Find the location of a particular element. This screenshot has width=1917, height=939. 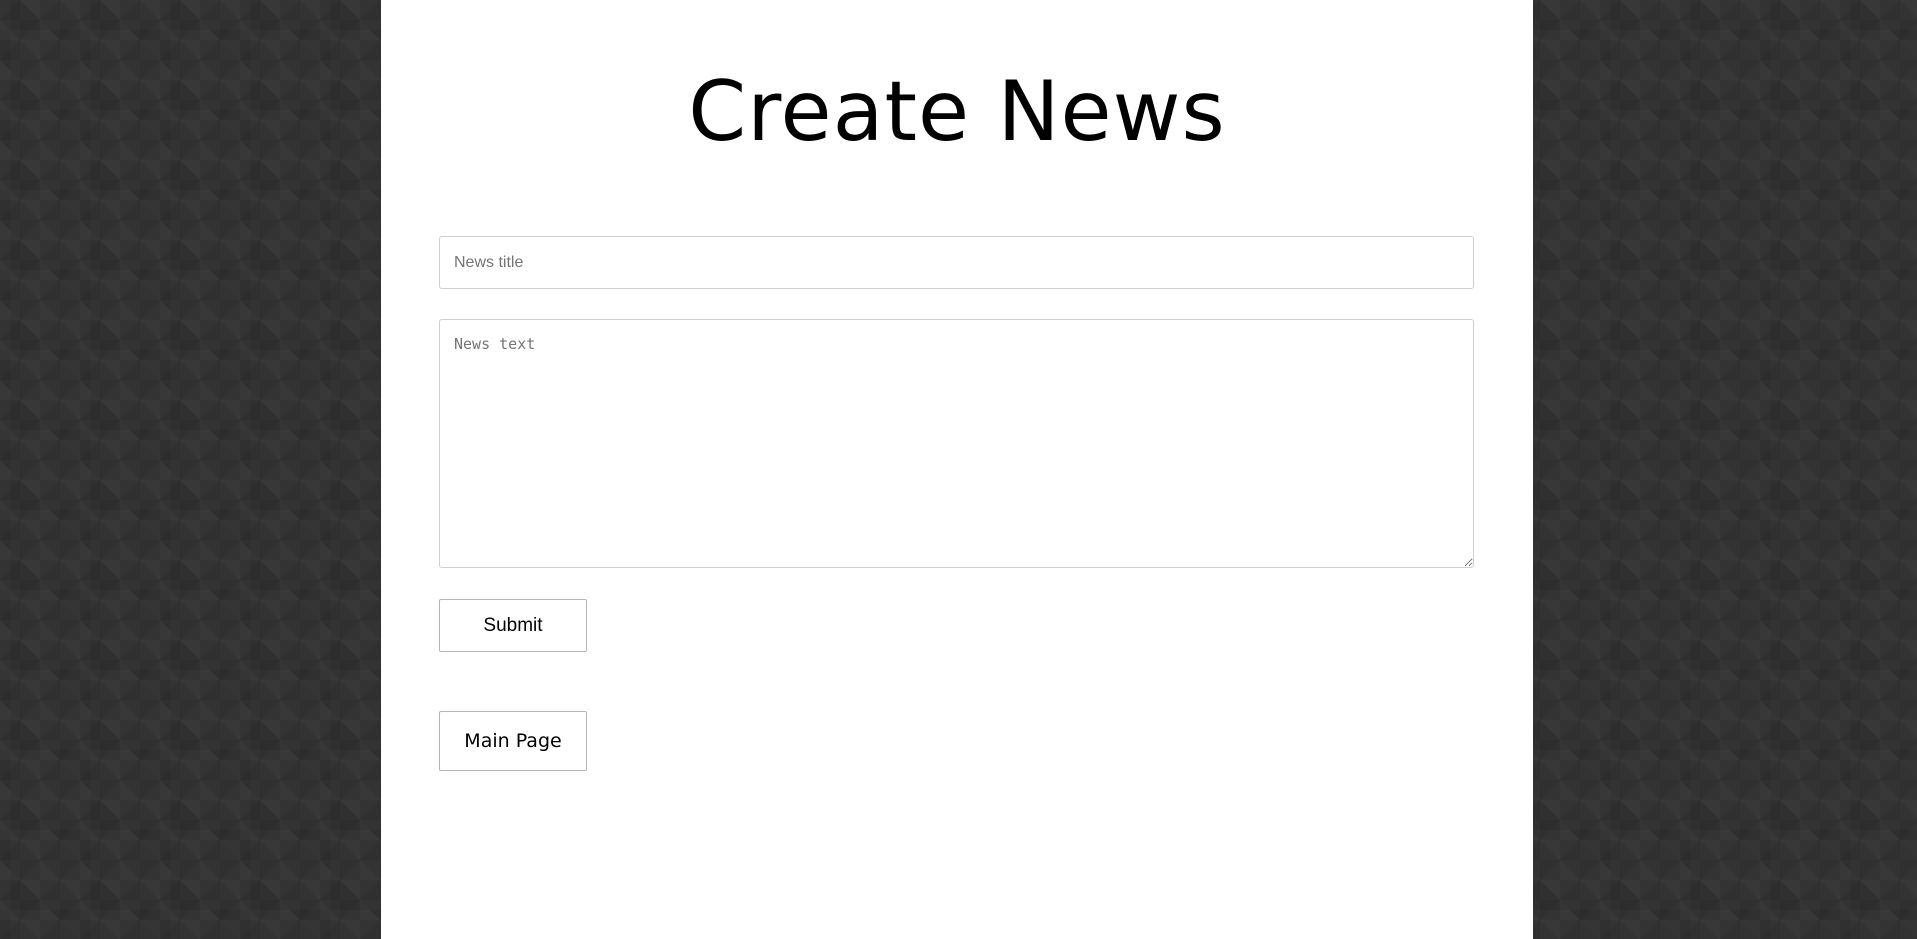

submit-button: Submit is located at coordinates (513, 625).